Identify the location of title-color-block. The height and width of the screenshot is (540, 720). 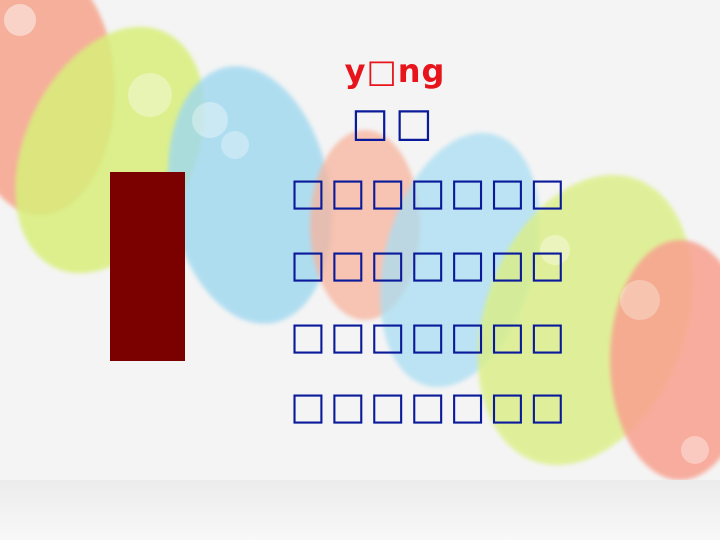
(147, 266).